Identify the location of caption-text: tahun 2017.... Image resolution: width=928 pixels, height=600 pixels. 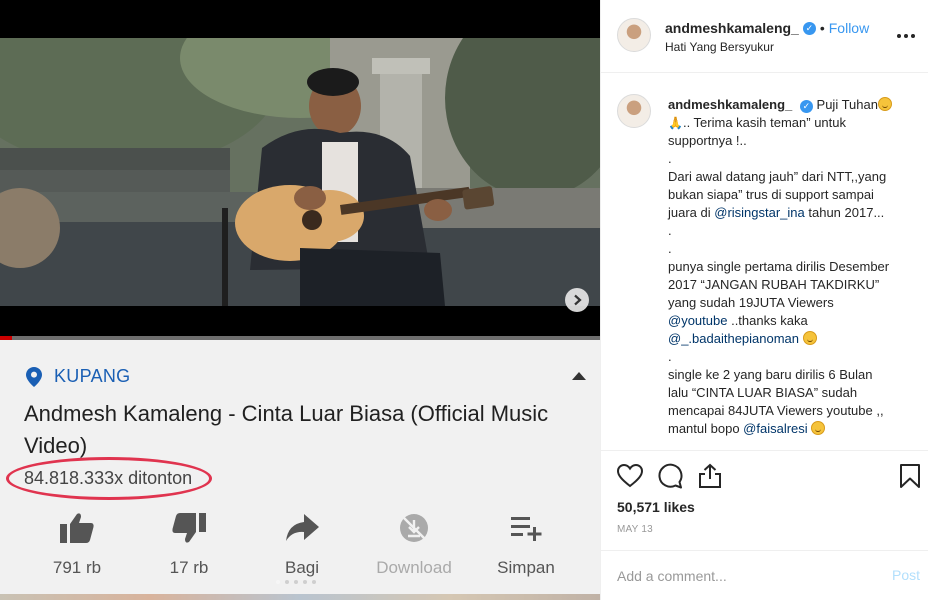
(844, 212).